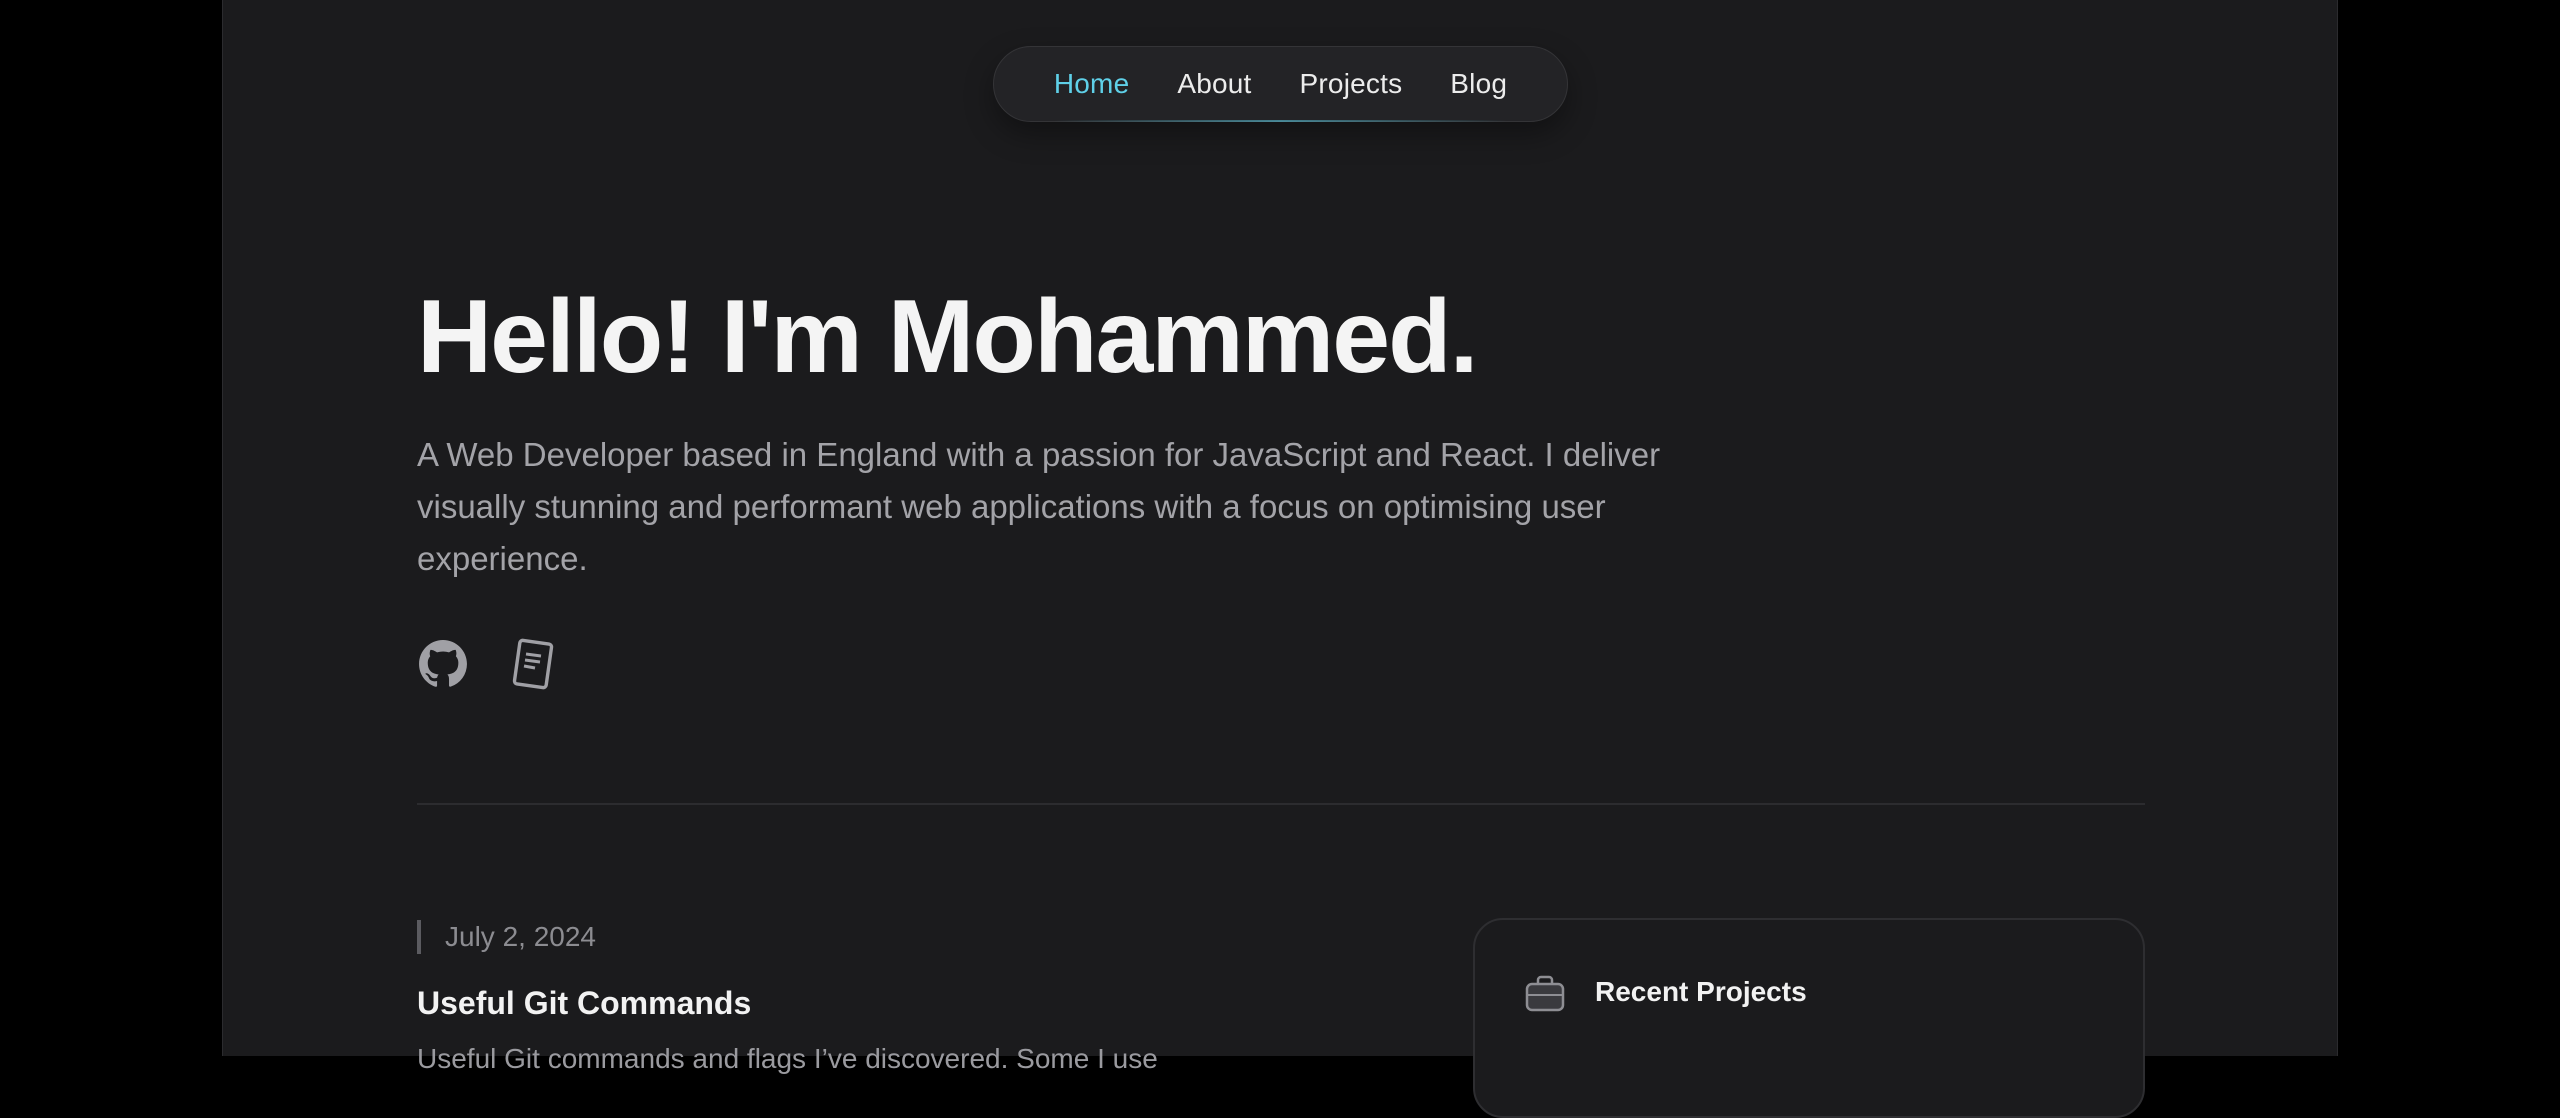  I want to click on main-nav: Home About Projects Blog, so click(1280, 84).